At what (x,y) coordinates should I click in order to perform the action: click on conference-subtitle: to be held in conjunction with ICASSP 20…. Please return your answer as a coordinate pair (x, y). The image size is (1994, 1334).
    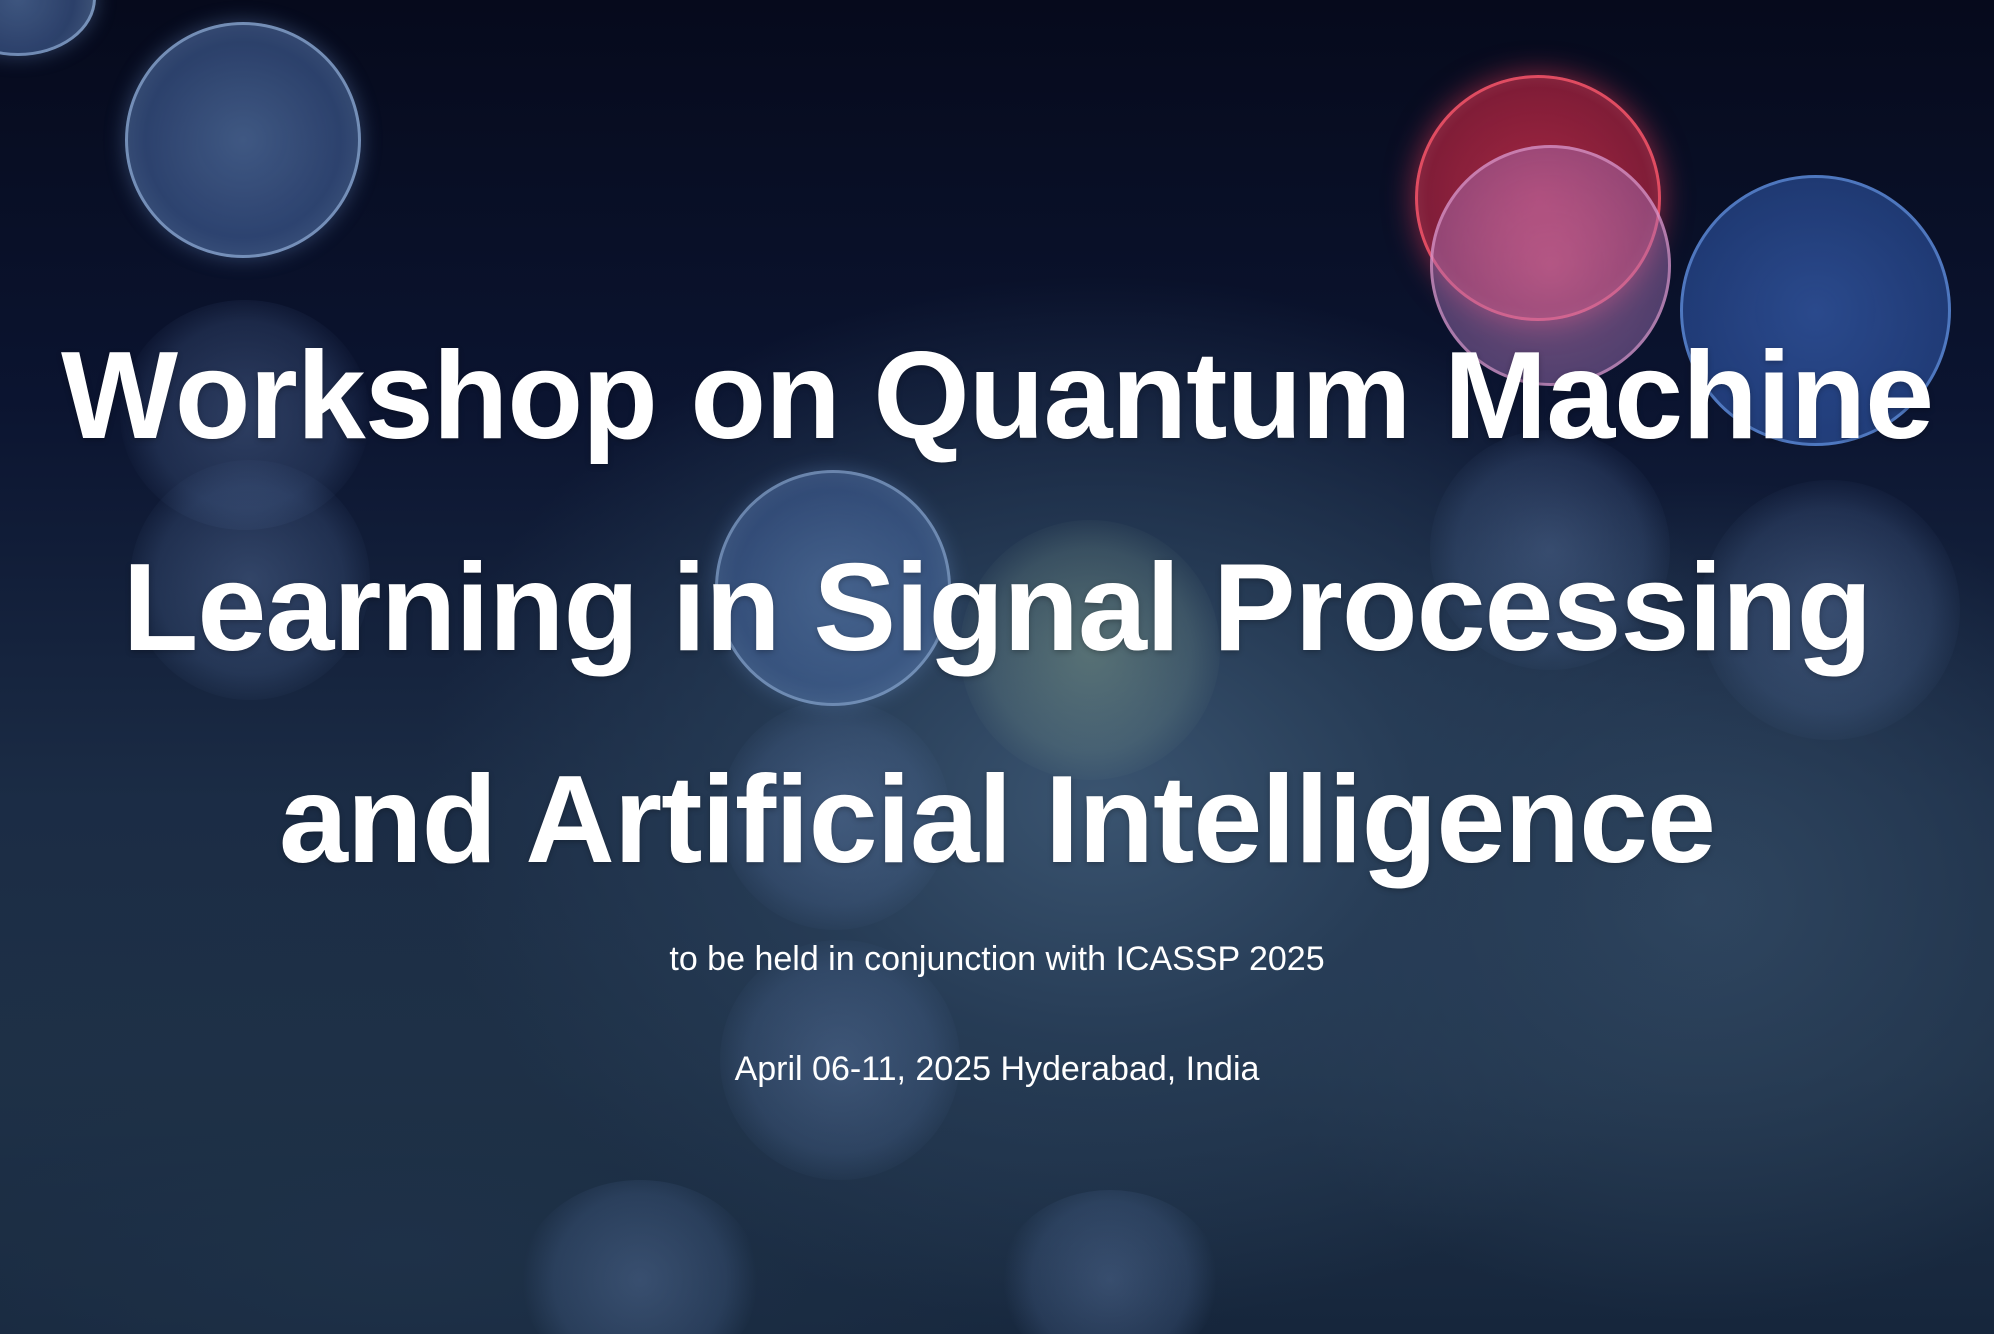
    Looking at the image, I should click on (997, 959).